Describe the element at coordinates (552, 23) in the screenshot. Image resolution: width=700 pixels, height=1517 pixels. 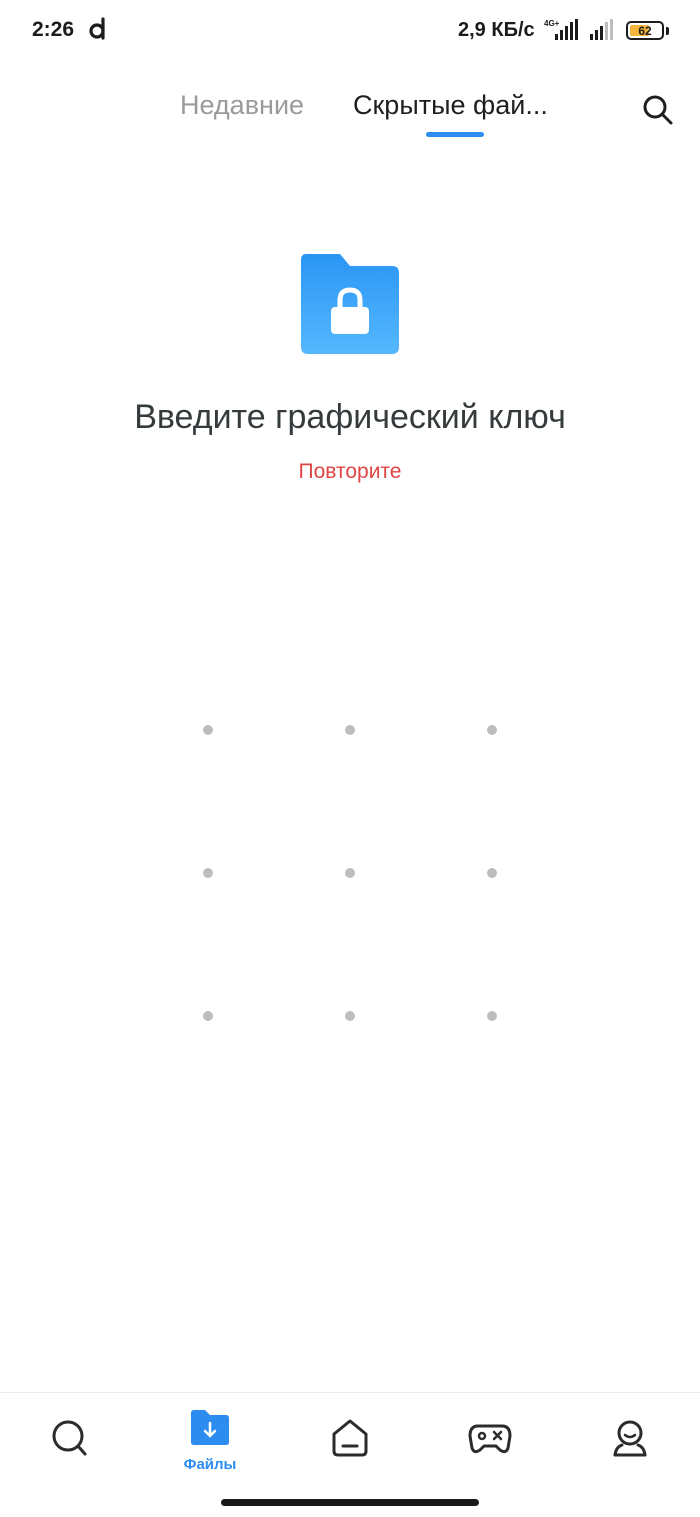
I see `svg-text: 4G+` at that location.